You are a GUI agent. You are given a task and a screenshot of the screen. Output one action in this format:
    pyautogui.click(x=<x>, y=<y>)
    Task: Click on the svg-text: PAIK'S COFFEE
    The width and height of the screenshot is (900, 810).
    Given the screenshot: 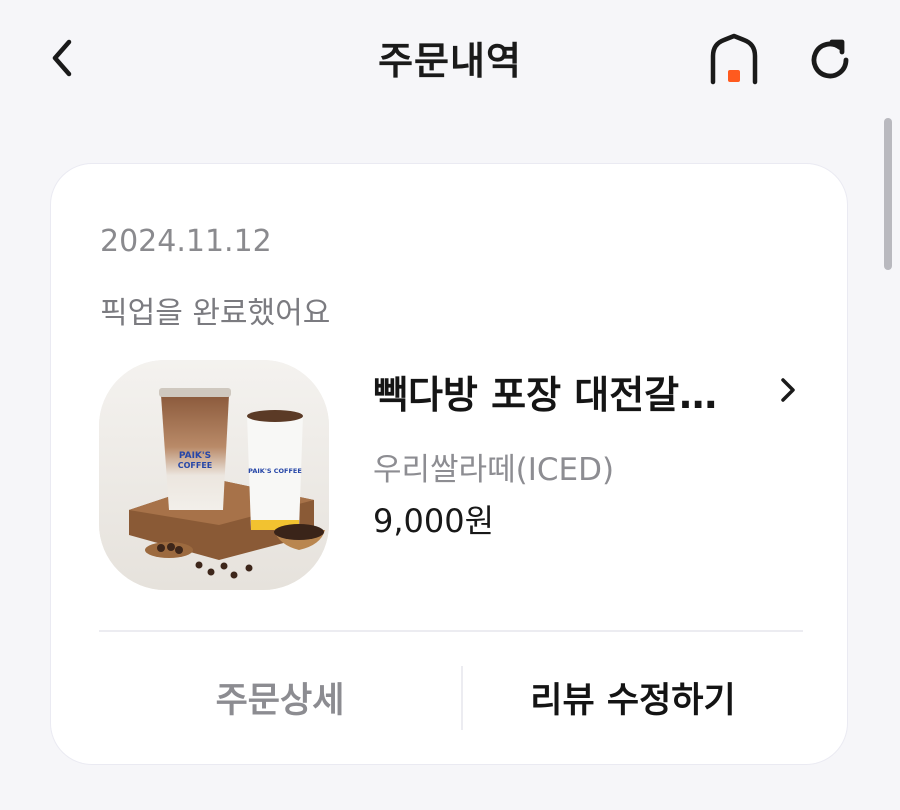 What is the action you would take?
    pyautogui.click(x=275, y=471)
    